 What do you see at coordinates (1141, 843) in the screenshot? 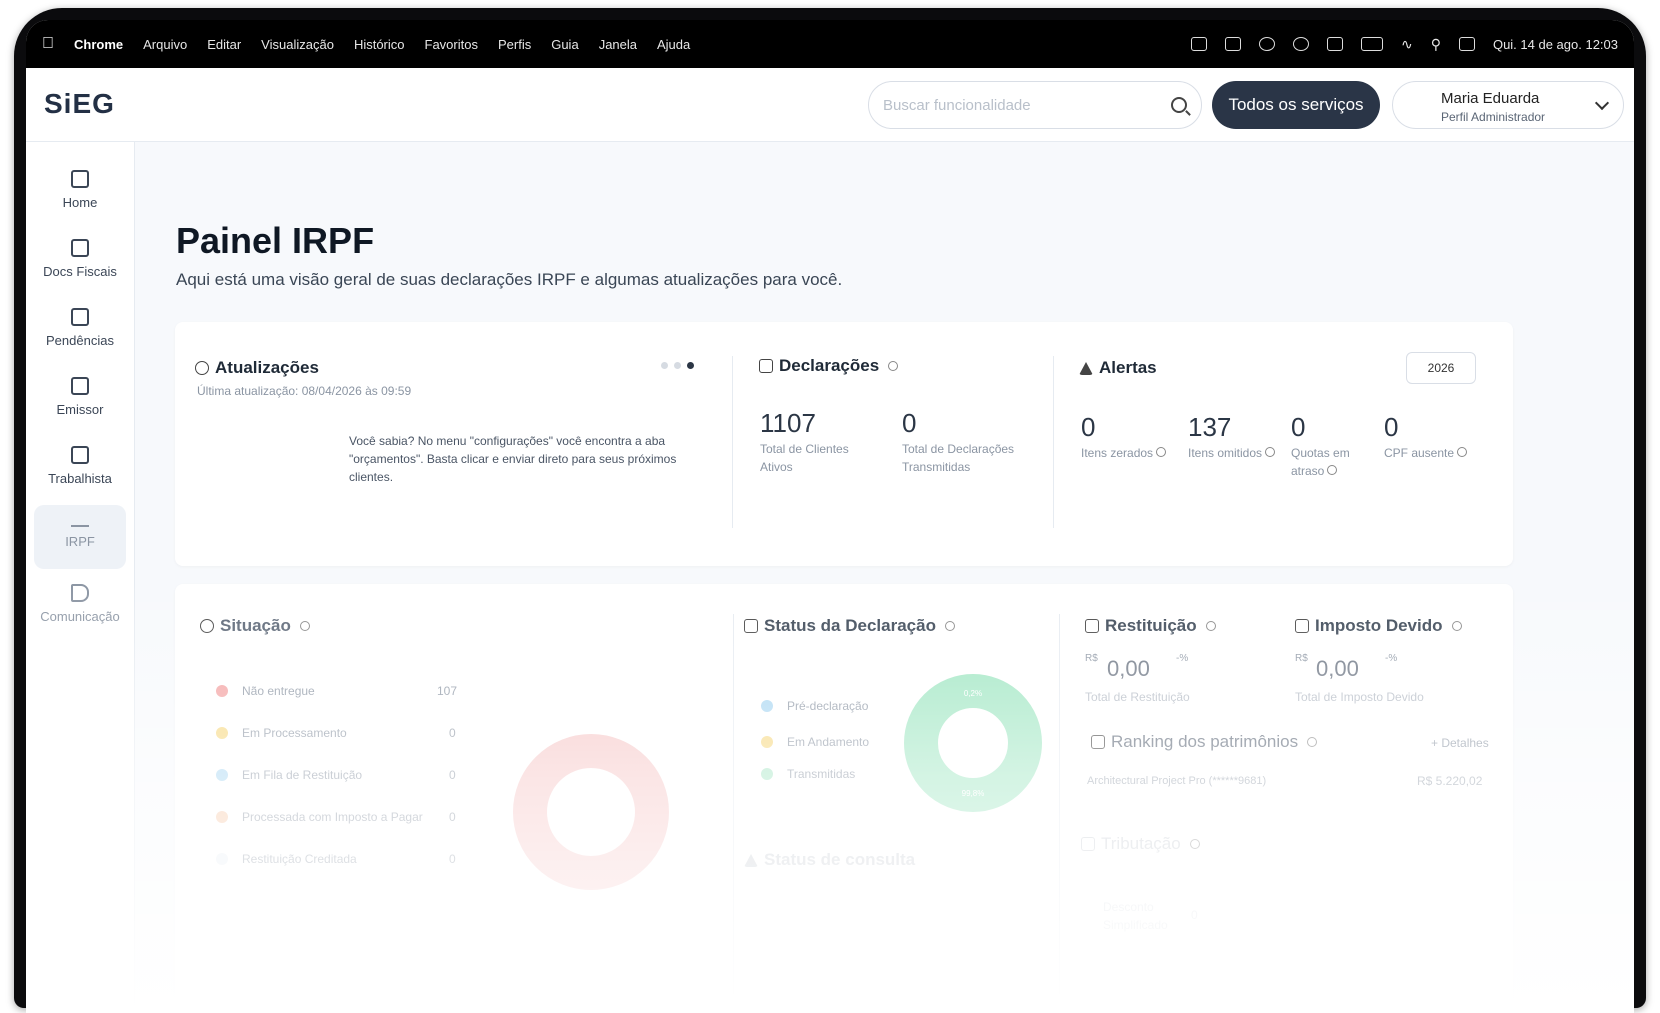
I see `tributacao-title-text: Tributação` at bounding box center [1141, 843].